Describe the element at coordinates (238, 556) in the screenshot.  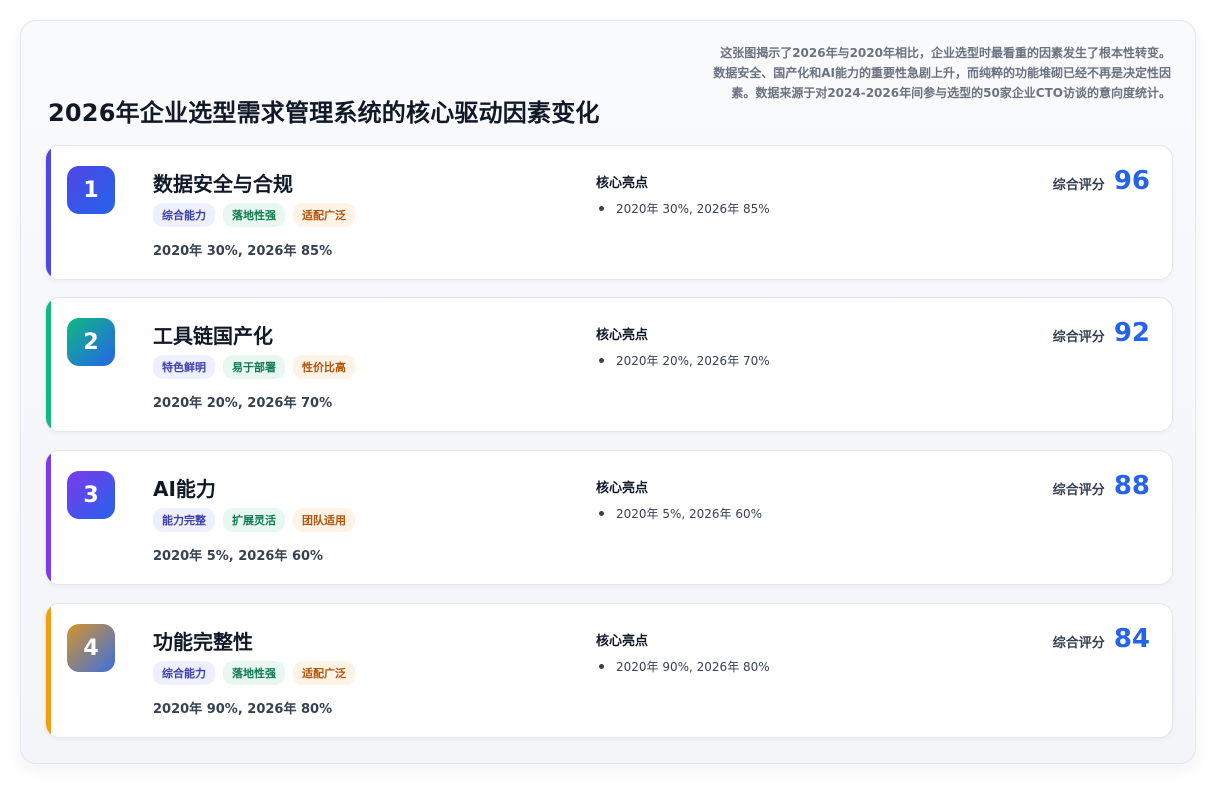
I see `card-stat: 2020年 5%, 2026年 60%` at that location.